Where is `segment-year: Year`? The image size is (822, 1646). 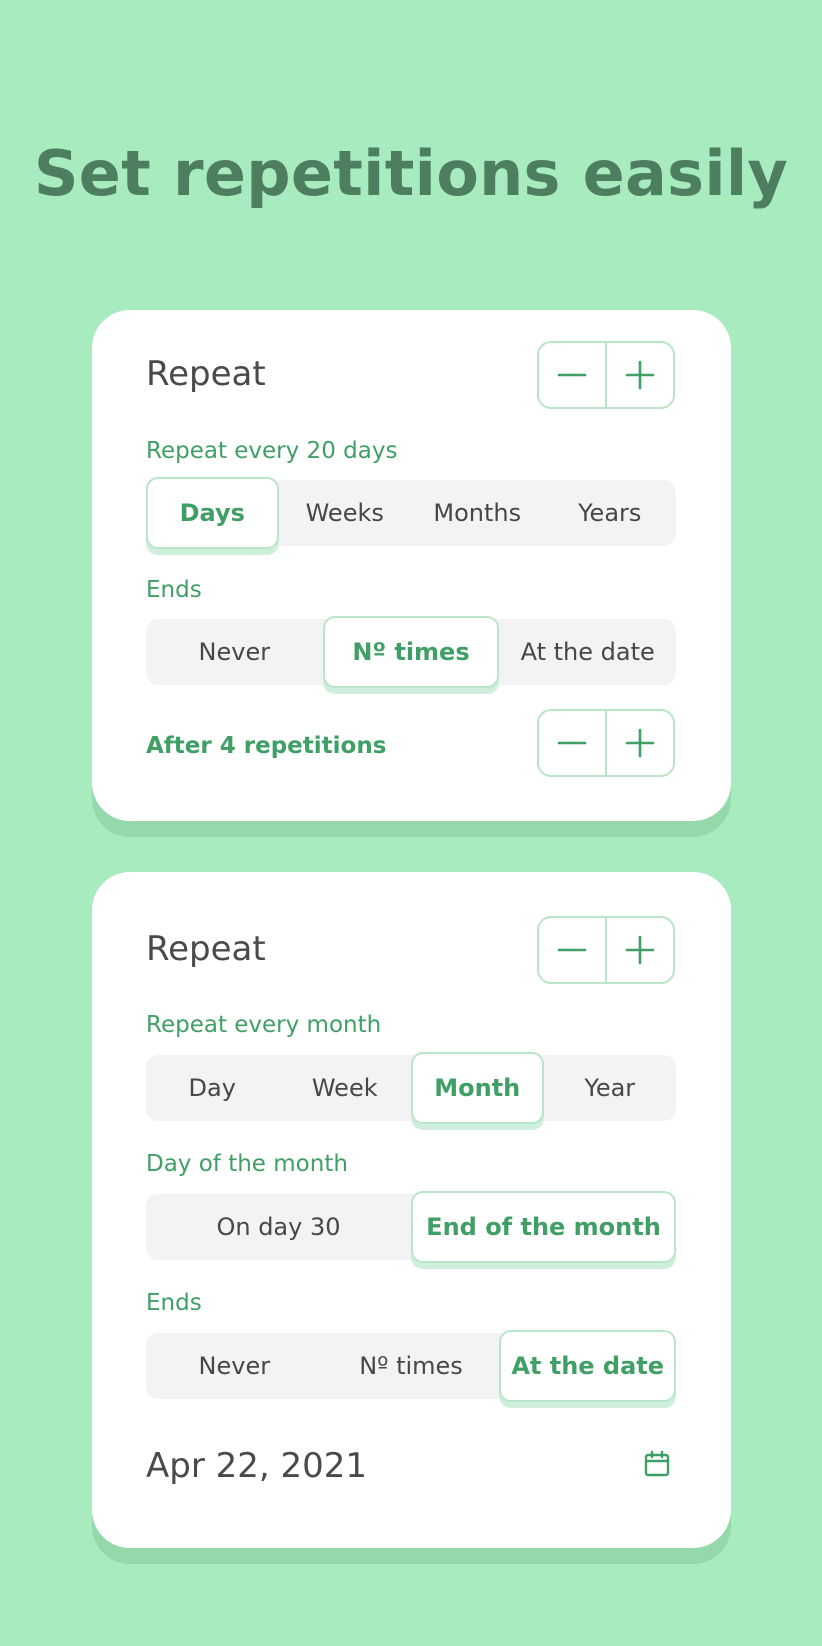
segment-year: Year is located at coordinates (610, 1088).